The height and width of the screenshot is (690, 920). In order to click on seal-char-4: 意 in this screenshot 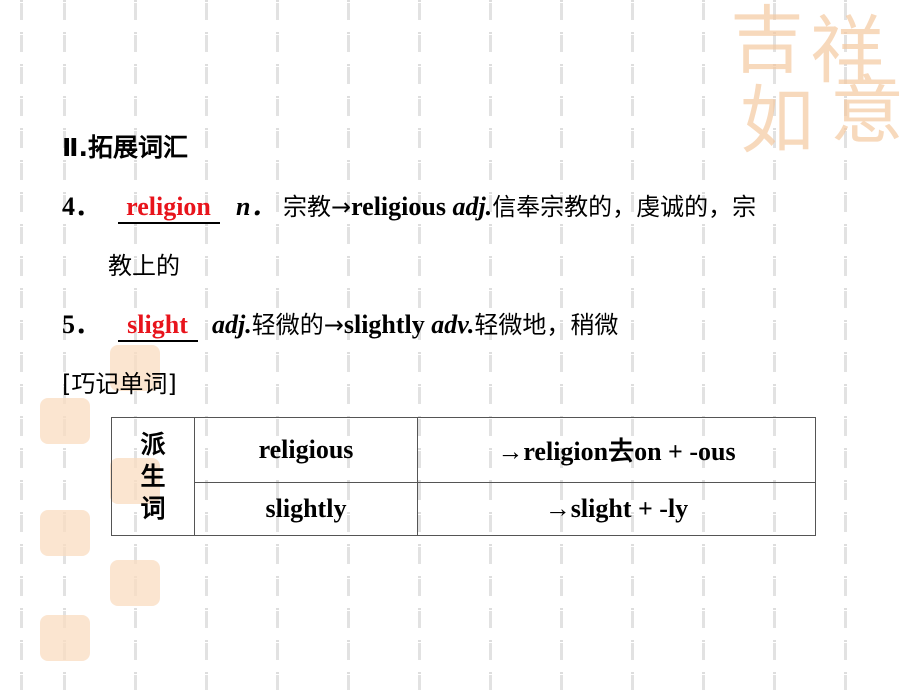, I will do `click(867, 111)`.